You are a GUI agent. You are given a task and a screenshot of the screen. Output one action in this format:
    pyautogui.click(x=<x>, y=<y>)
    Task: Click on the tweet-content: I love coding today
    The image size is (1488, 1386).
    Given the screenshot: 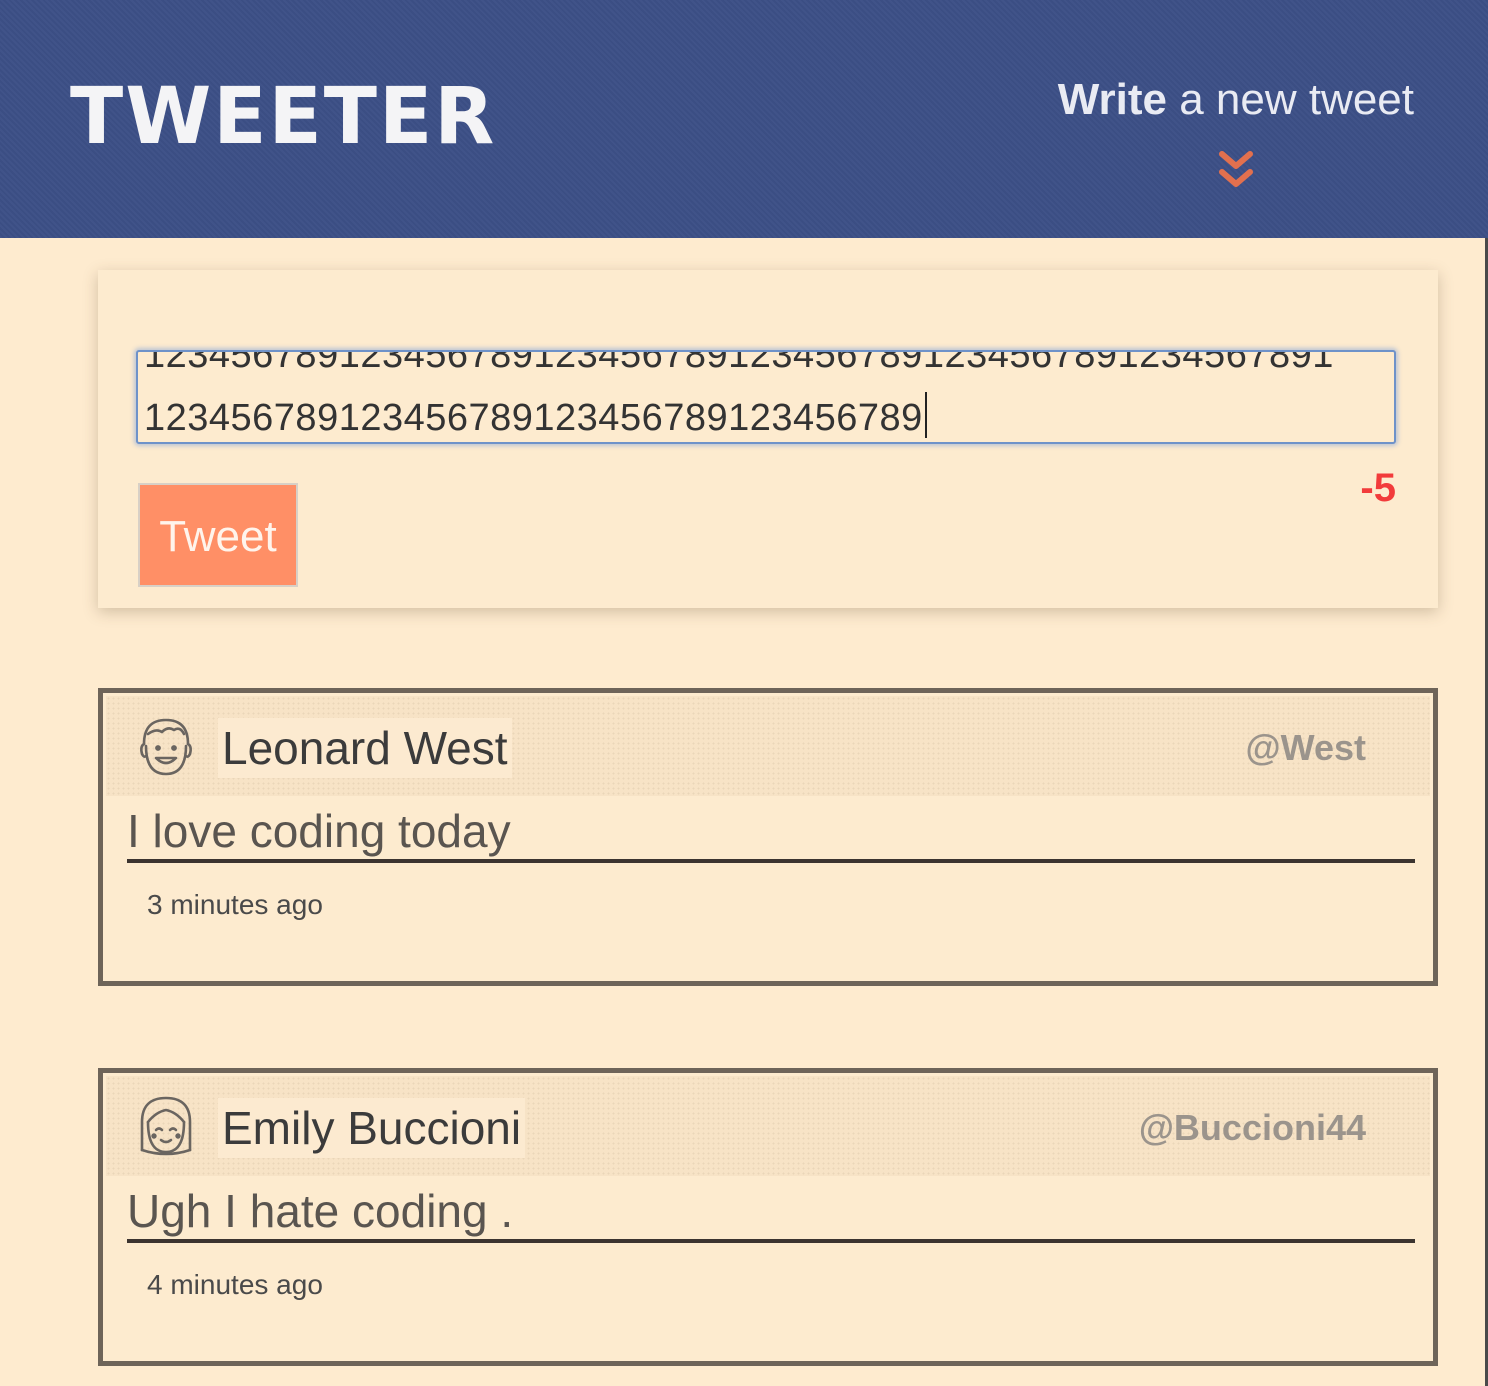 What is the action you would take?
    pyautogui.click(x=771, y=833)
    